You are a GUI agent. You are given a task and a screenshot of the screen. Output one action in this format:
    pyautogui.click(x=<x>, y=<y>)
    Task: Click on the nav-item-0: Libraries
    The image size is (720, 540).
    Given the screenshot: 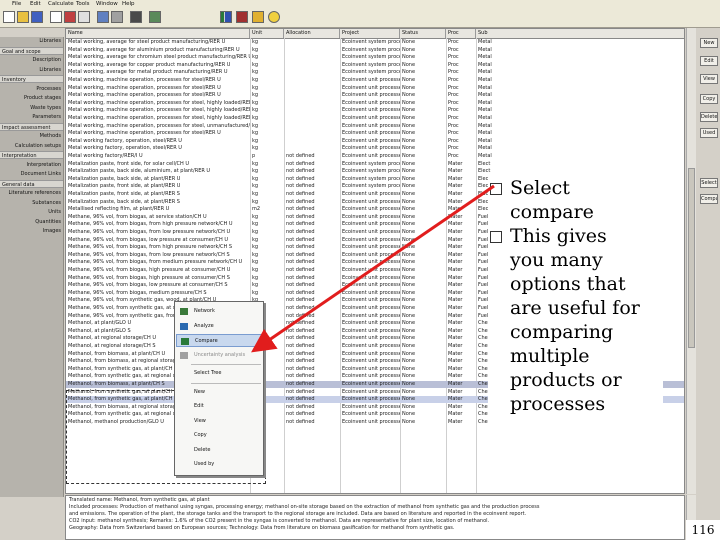 What is the action you would take?
    pyautogui.click(x=31, y=41)
    